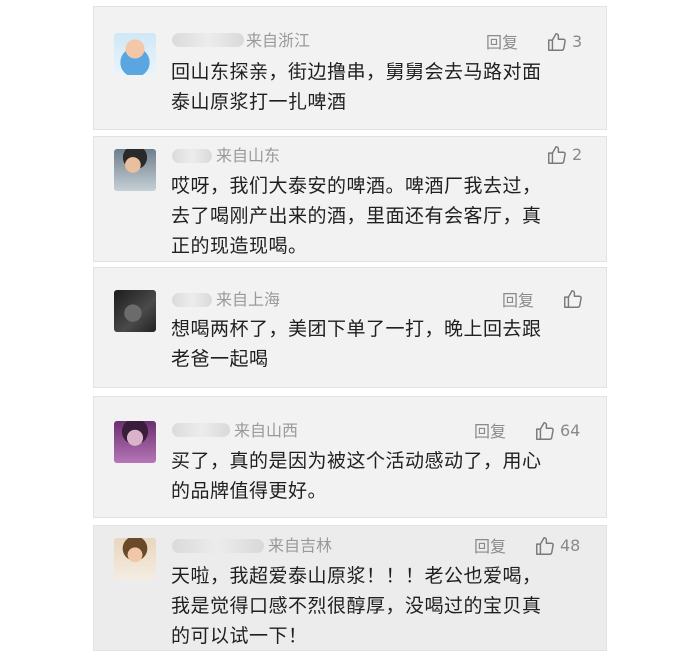 Image resolution: width=700 pixels, height=655 pixels. I want to click on comment-text-line: 老爸一起喝, so click(220, 359).